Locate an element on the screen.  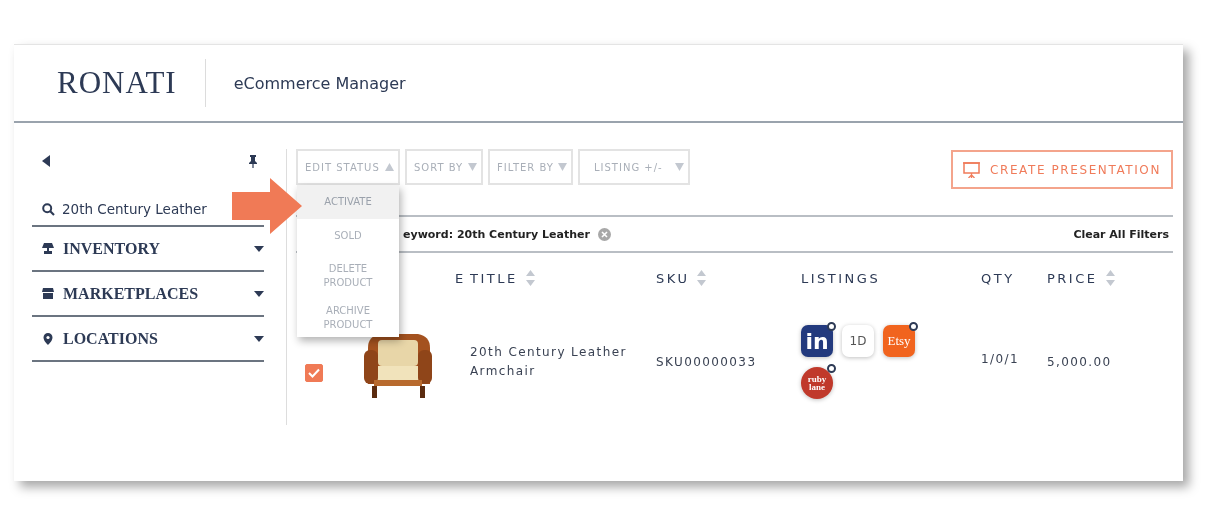
checkbox is located at coordinates (314, 373).